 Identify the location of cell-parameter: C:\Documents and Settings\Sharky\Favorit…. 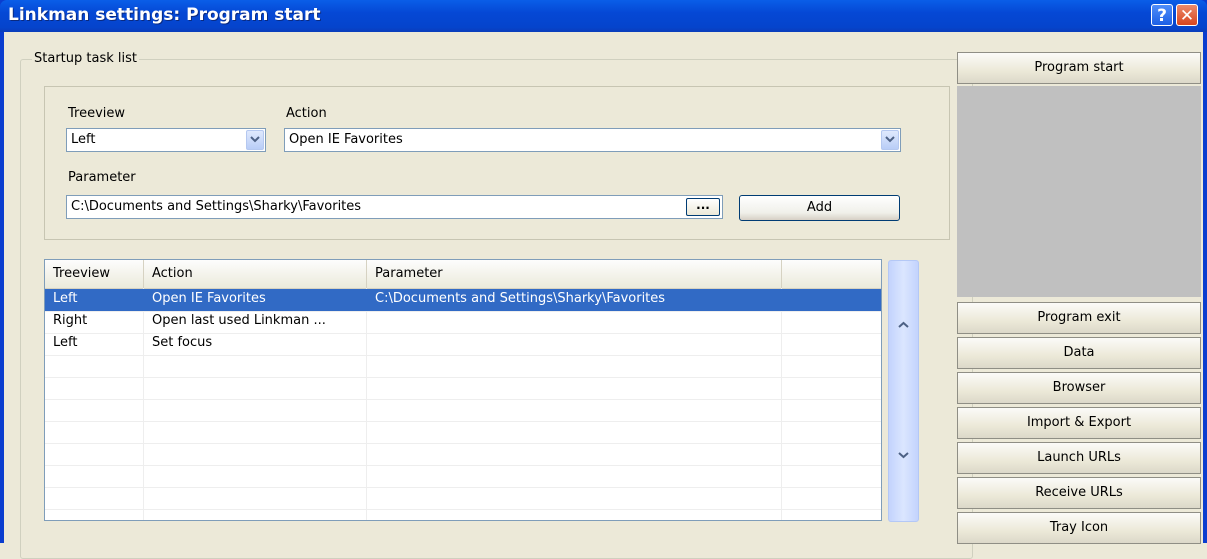
(520, 298).